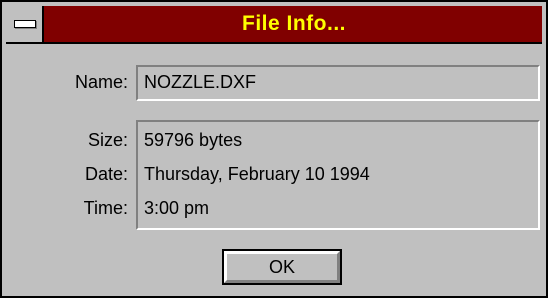 The width and height of the screenshot is (548, 298). I want to click on ok-button-label: OK, so click(282, 267).